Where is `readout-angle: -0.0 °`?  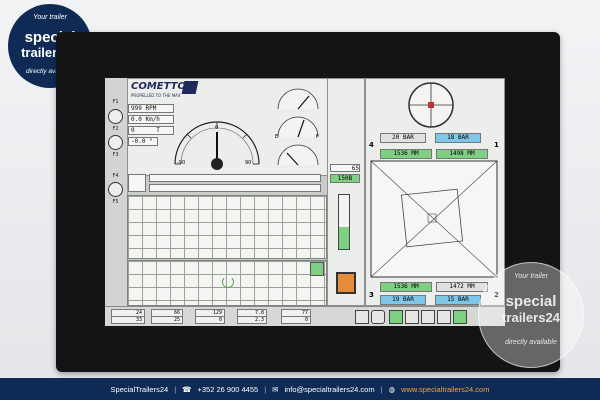
readout-angle: -0.0 ° is located at coordinates (143, 141).